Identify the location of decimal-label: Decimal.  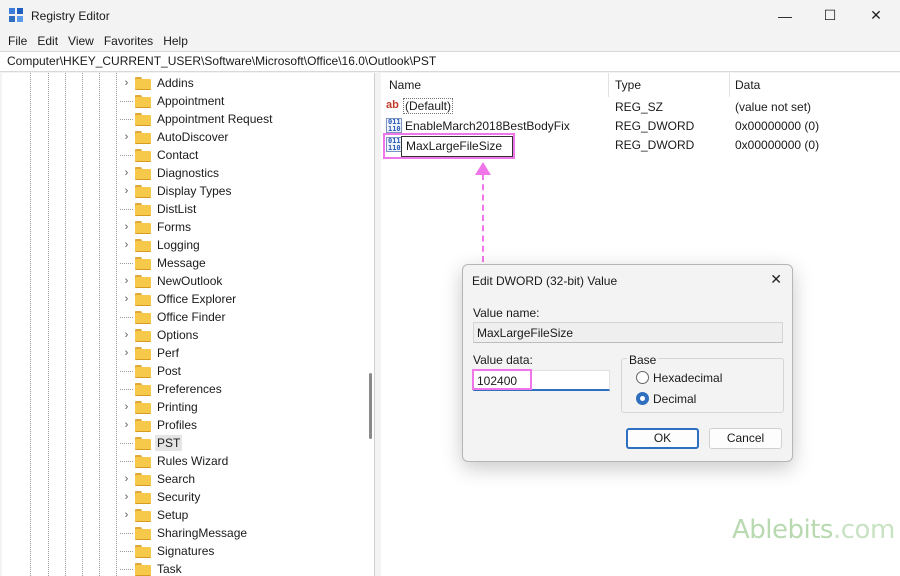
(674, 399).